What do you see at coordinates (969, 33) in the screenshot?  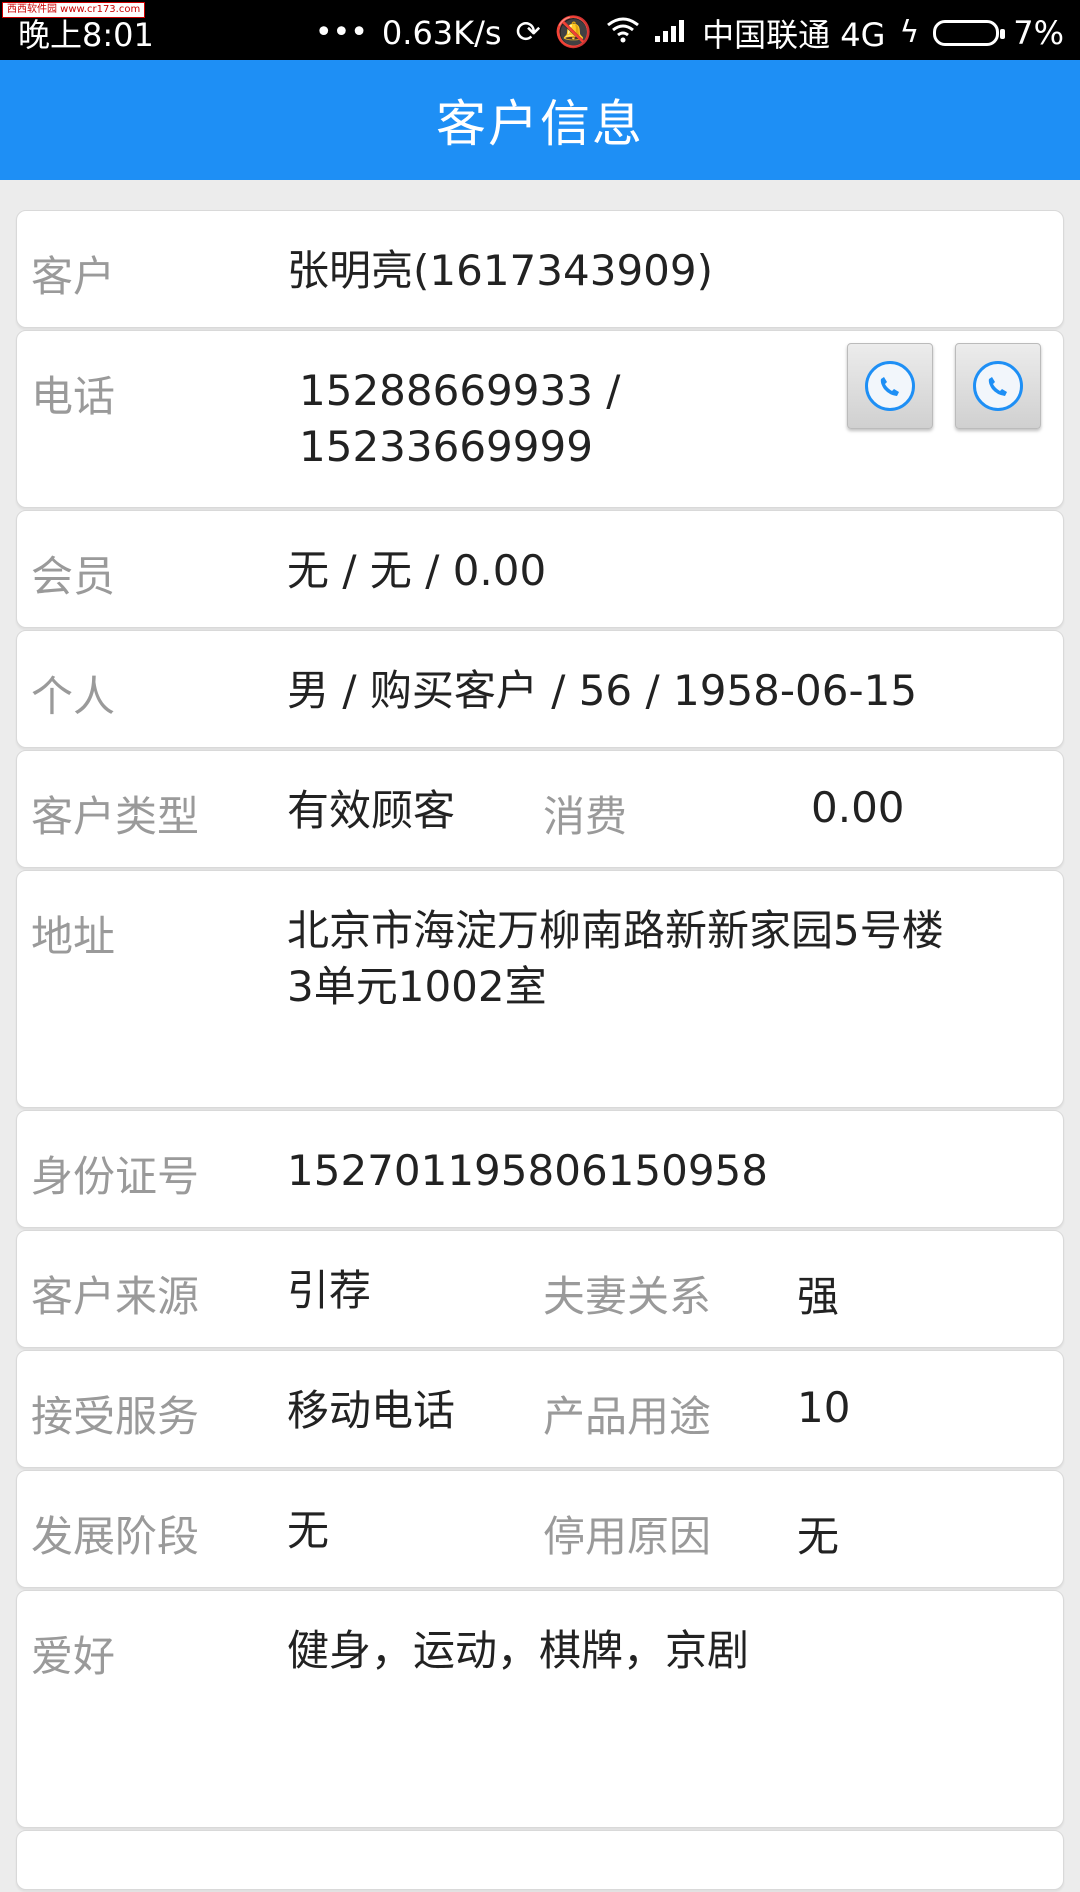 I see `battery-icon` at bounding box center [969, 33].